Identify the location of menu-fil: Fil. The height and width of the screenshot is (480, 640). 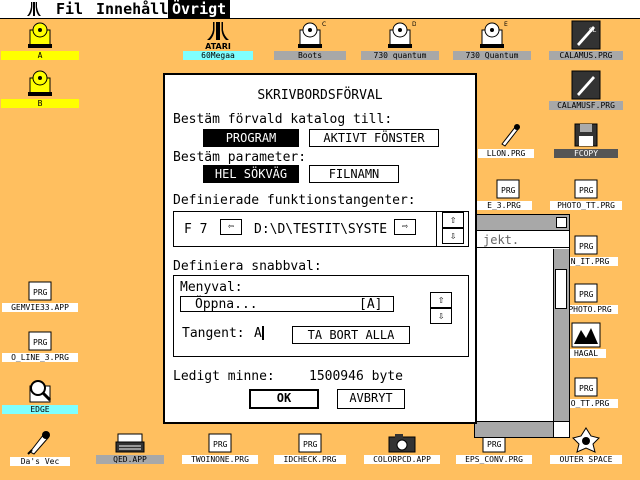
(69, 9).